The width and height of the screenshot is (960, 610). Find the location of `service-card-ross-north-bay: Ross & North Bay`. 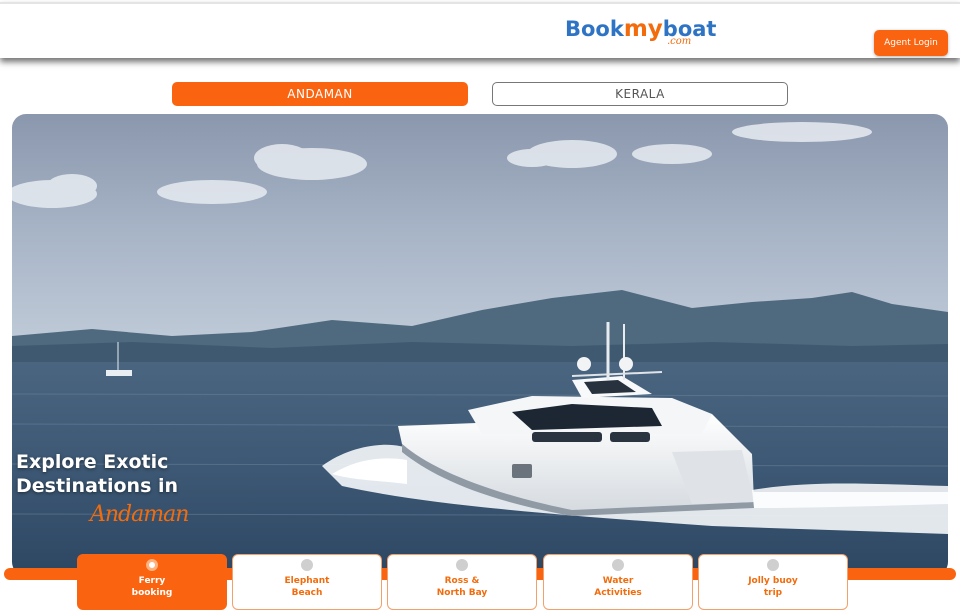

service-card-ross-north-bay: Ross & North Bay is located at coordinates (462, 582).